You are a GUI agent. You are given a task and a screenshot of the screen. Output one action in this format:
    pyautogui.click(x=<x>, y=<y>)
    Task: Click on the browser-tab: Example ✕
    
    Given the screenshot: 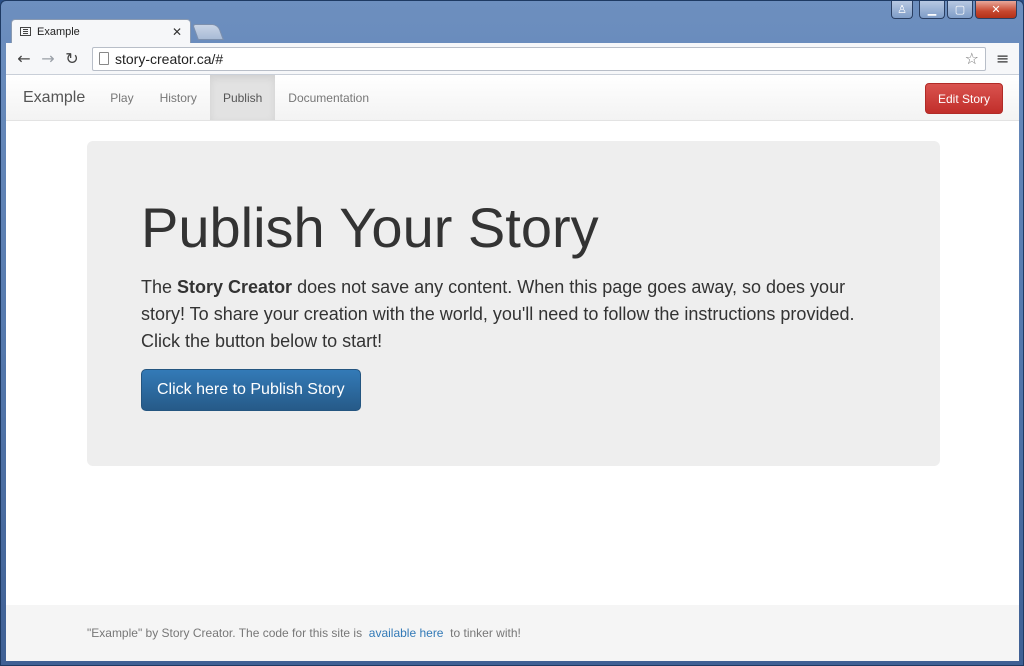 What is the action you would take?
    pyautogui.click(x=101, y=31)
    